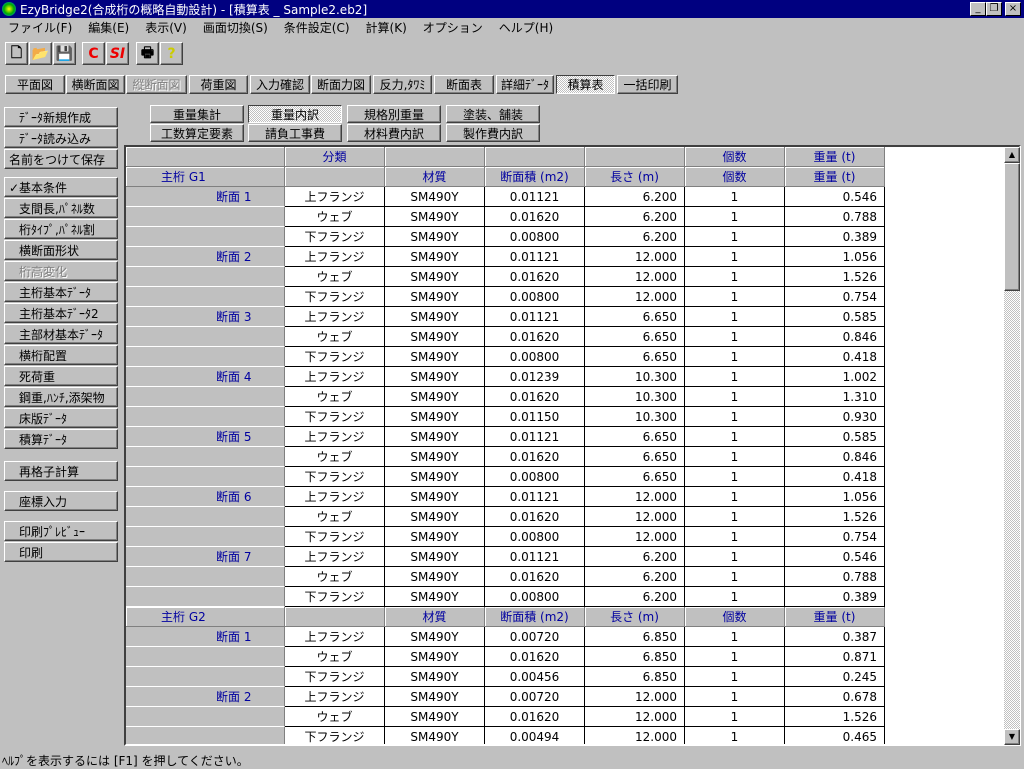 The image size is (1024, 769). Describe the element at coordinates (156, 84) in the screenshot. I see `tab-button: 縦断面図` at that location.